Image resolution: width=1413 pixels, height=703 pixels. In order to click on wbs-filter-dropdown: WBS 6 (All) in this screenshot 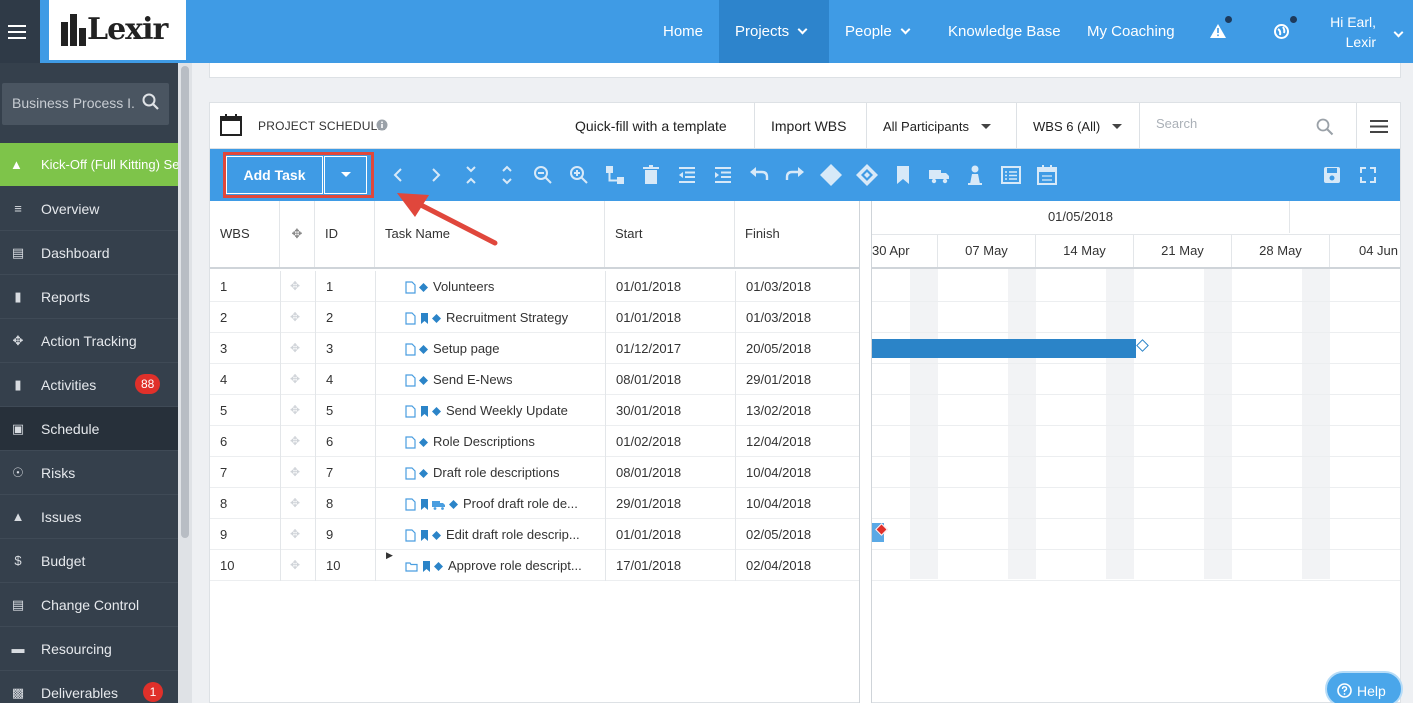, I will do `click(1078, 126)`.